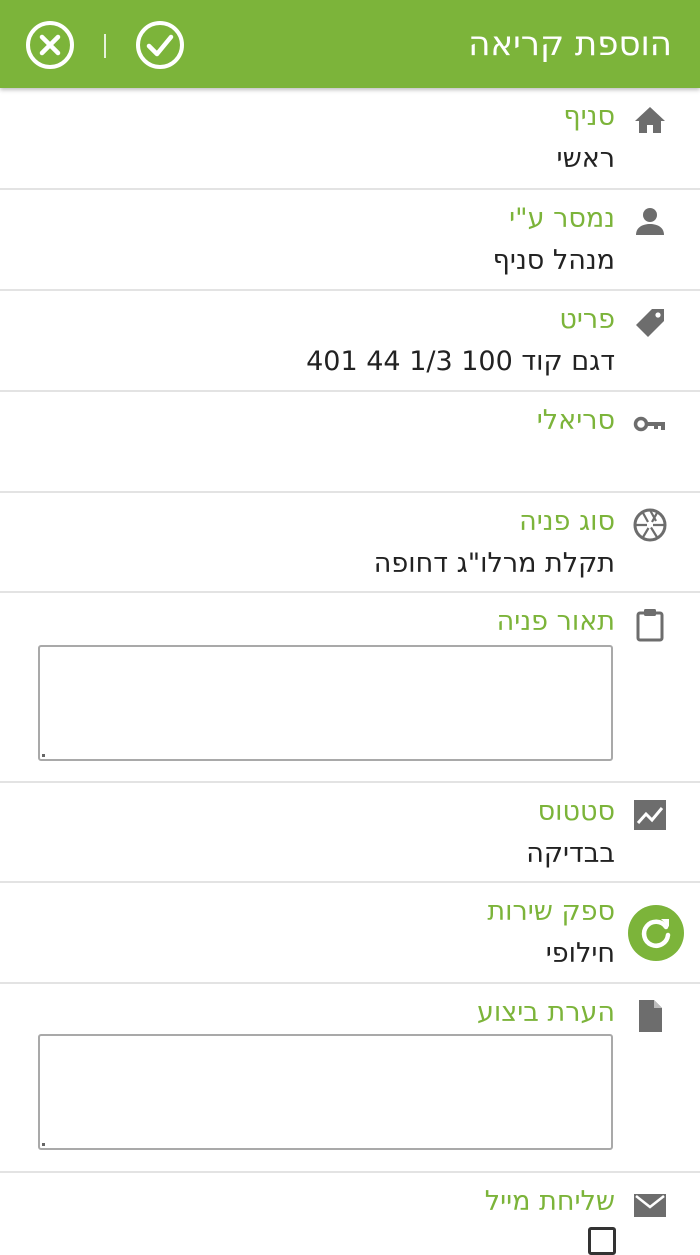 This screenshot has height=1255, width=700. I want to click on trend-chart-icon, so click(650, 815).